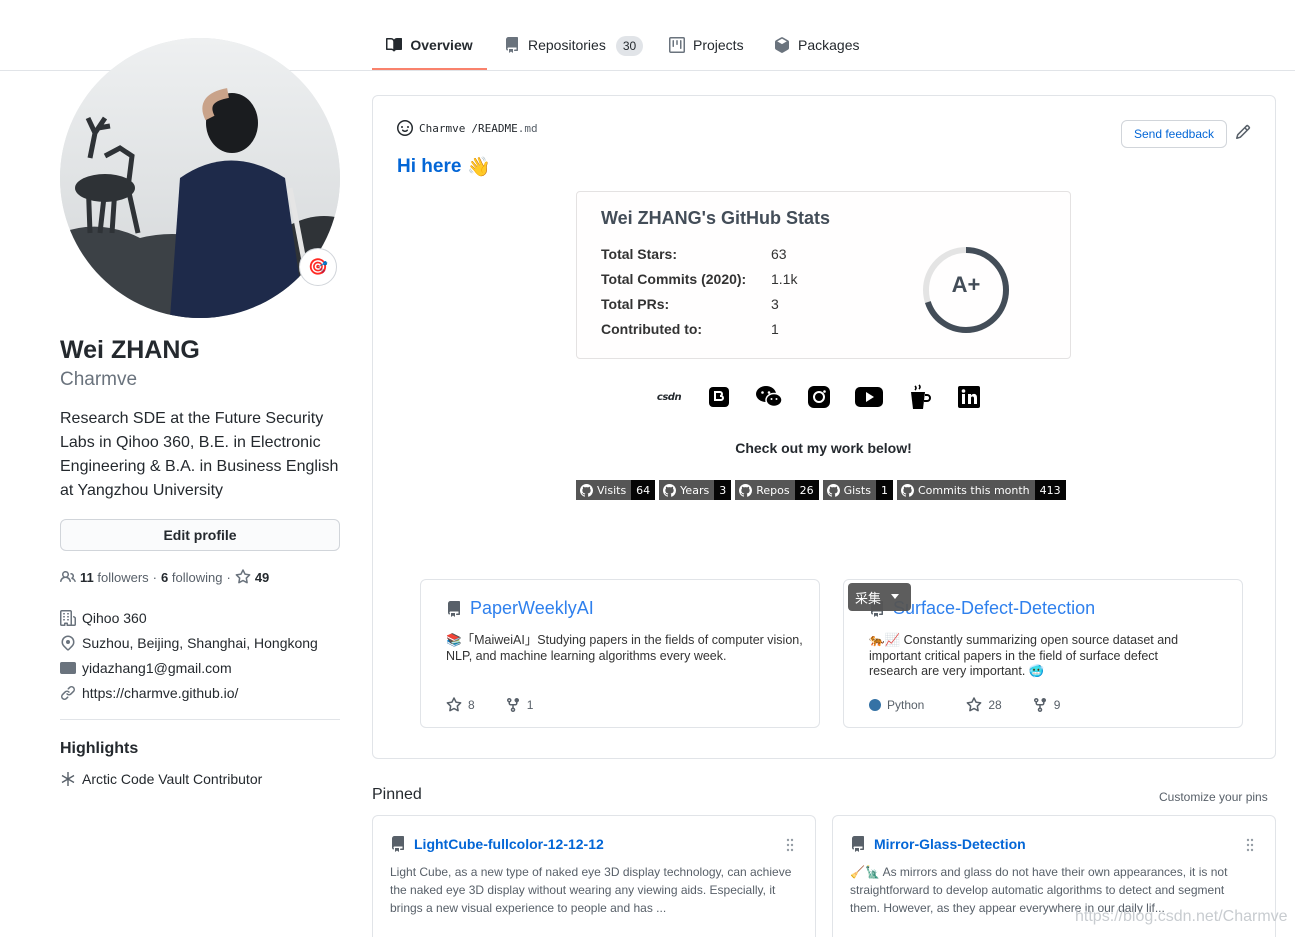 The height and width of the screenshot is (937, 1295). Describe the element at coordinates (161, 779) in the screenshot. I see `highlight-arctic-vault: Arctic Code Vault Contributor` at that location.